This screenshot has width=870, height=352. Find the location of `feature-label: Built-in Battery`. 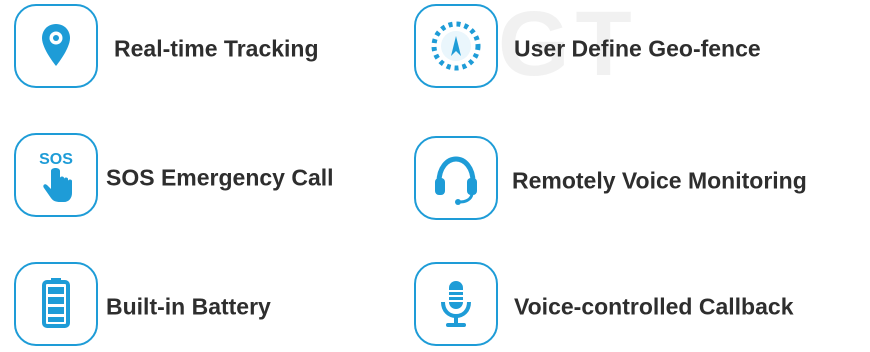

feature-label: Built-in Battery is located at coordinates (188, 306).